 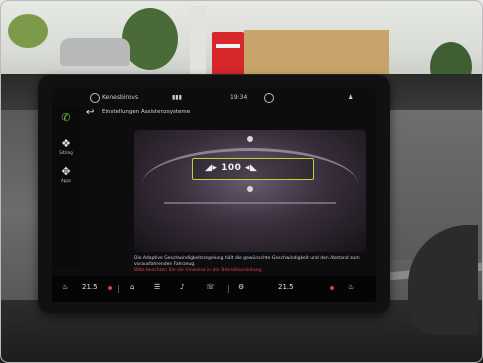 I want to click on page-title: Einstellungen Assistenzsysteme, so click(x=146, y=112).